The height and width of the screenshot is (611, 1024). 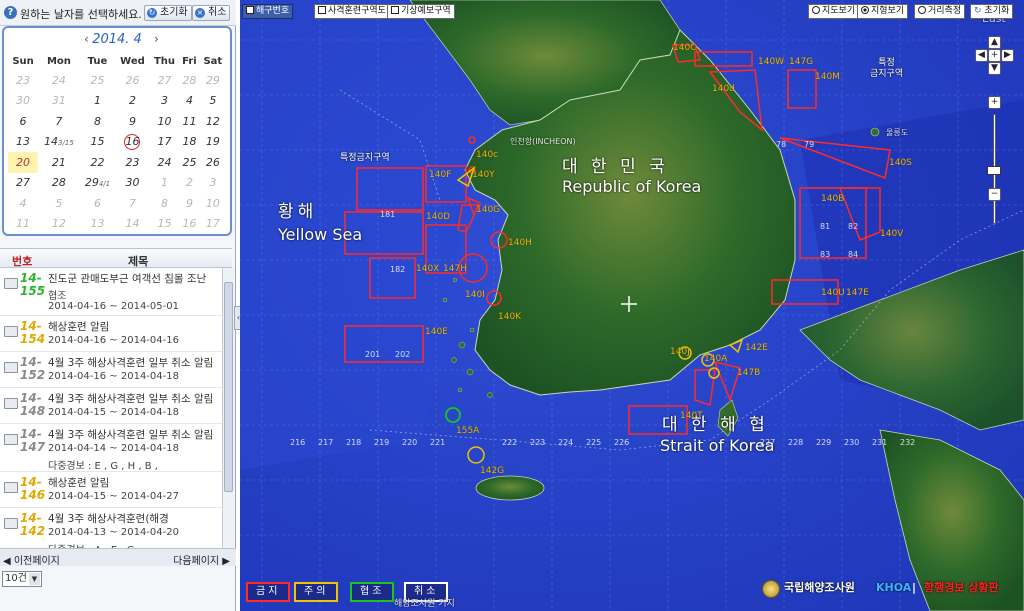 I want to click on pan-right-button: ▶, so click(x=1007, y=55).